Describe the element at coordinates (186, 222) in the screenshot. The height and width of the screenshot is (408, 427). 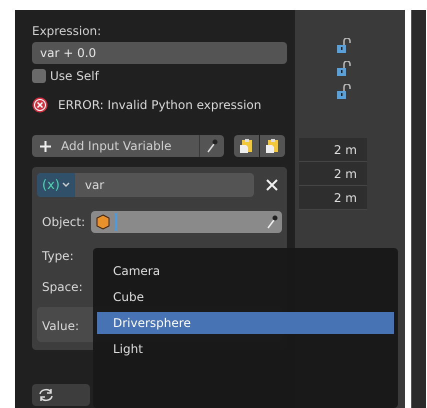
I see `object-field` at that location.